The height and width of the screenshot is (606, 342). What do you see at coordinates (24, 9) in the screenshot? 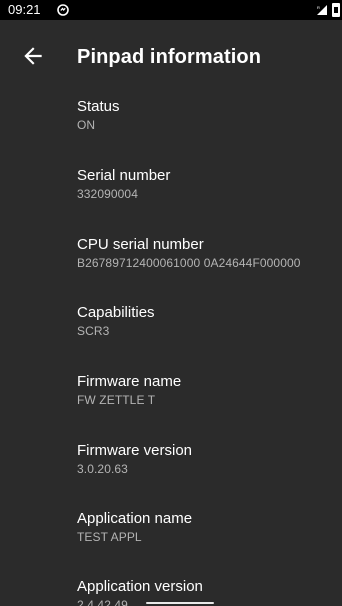
I see `status-time: 09:21` at bounding box center [24, 9].